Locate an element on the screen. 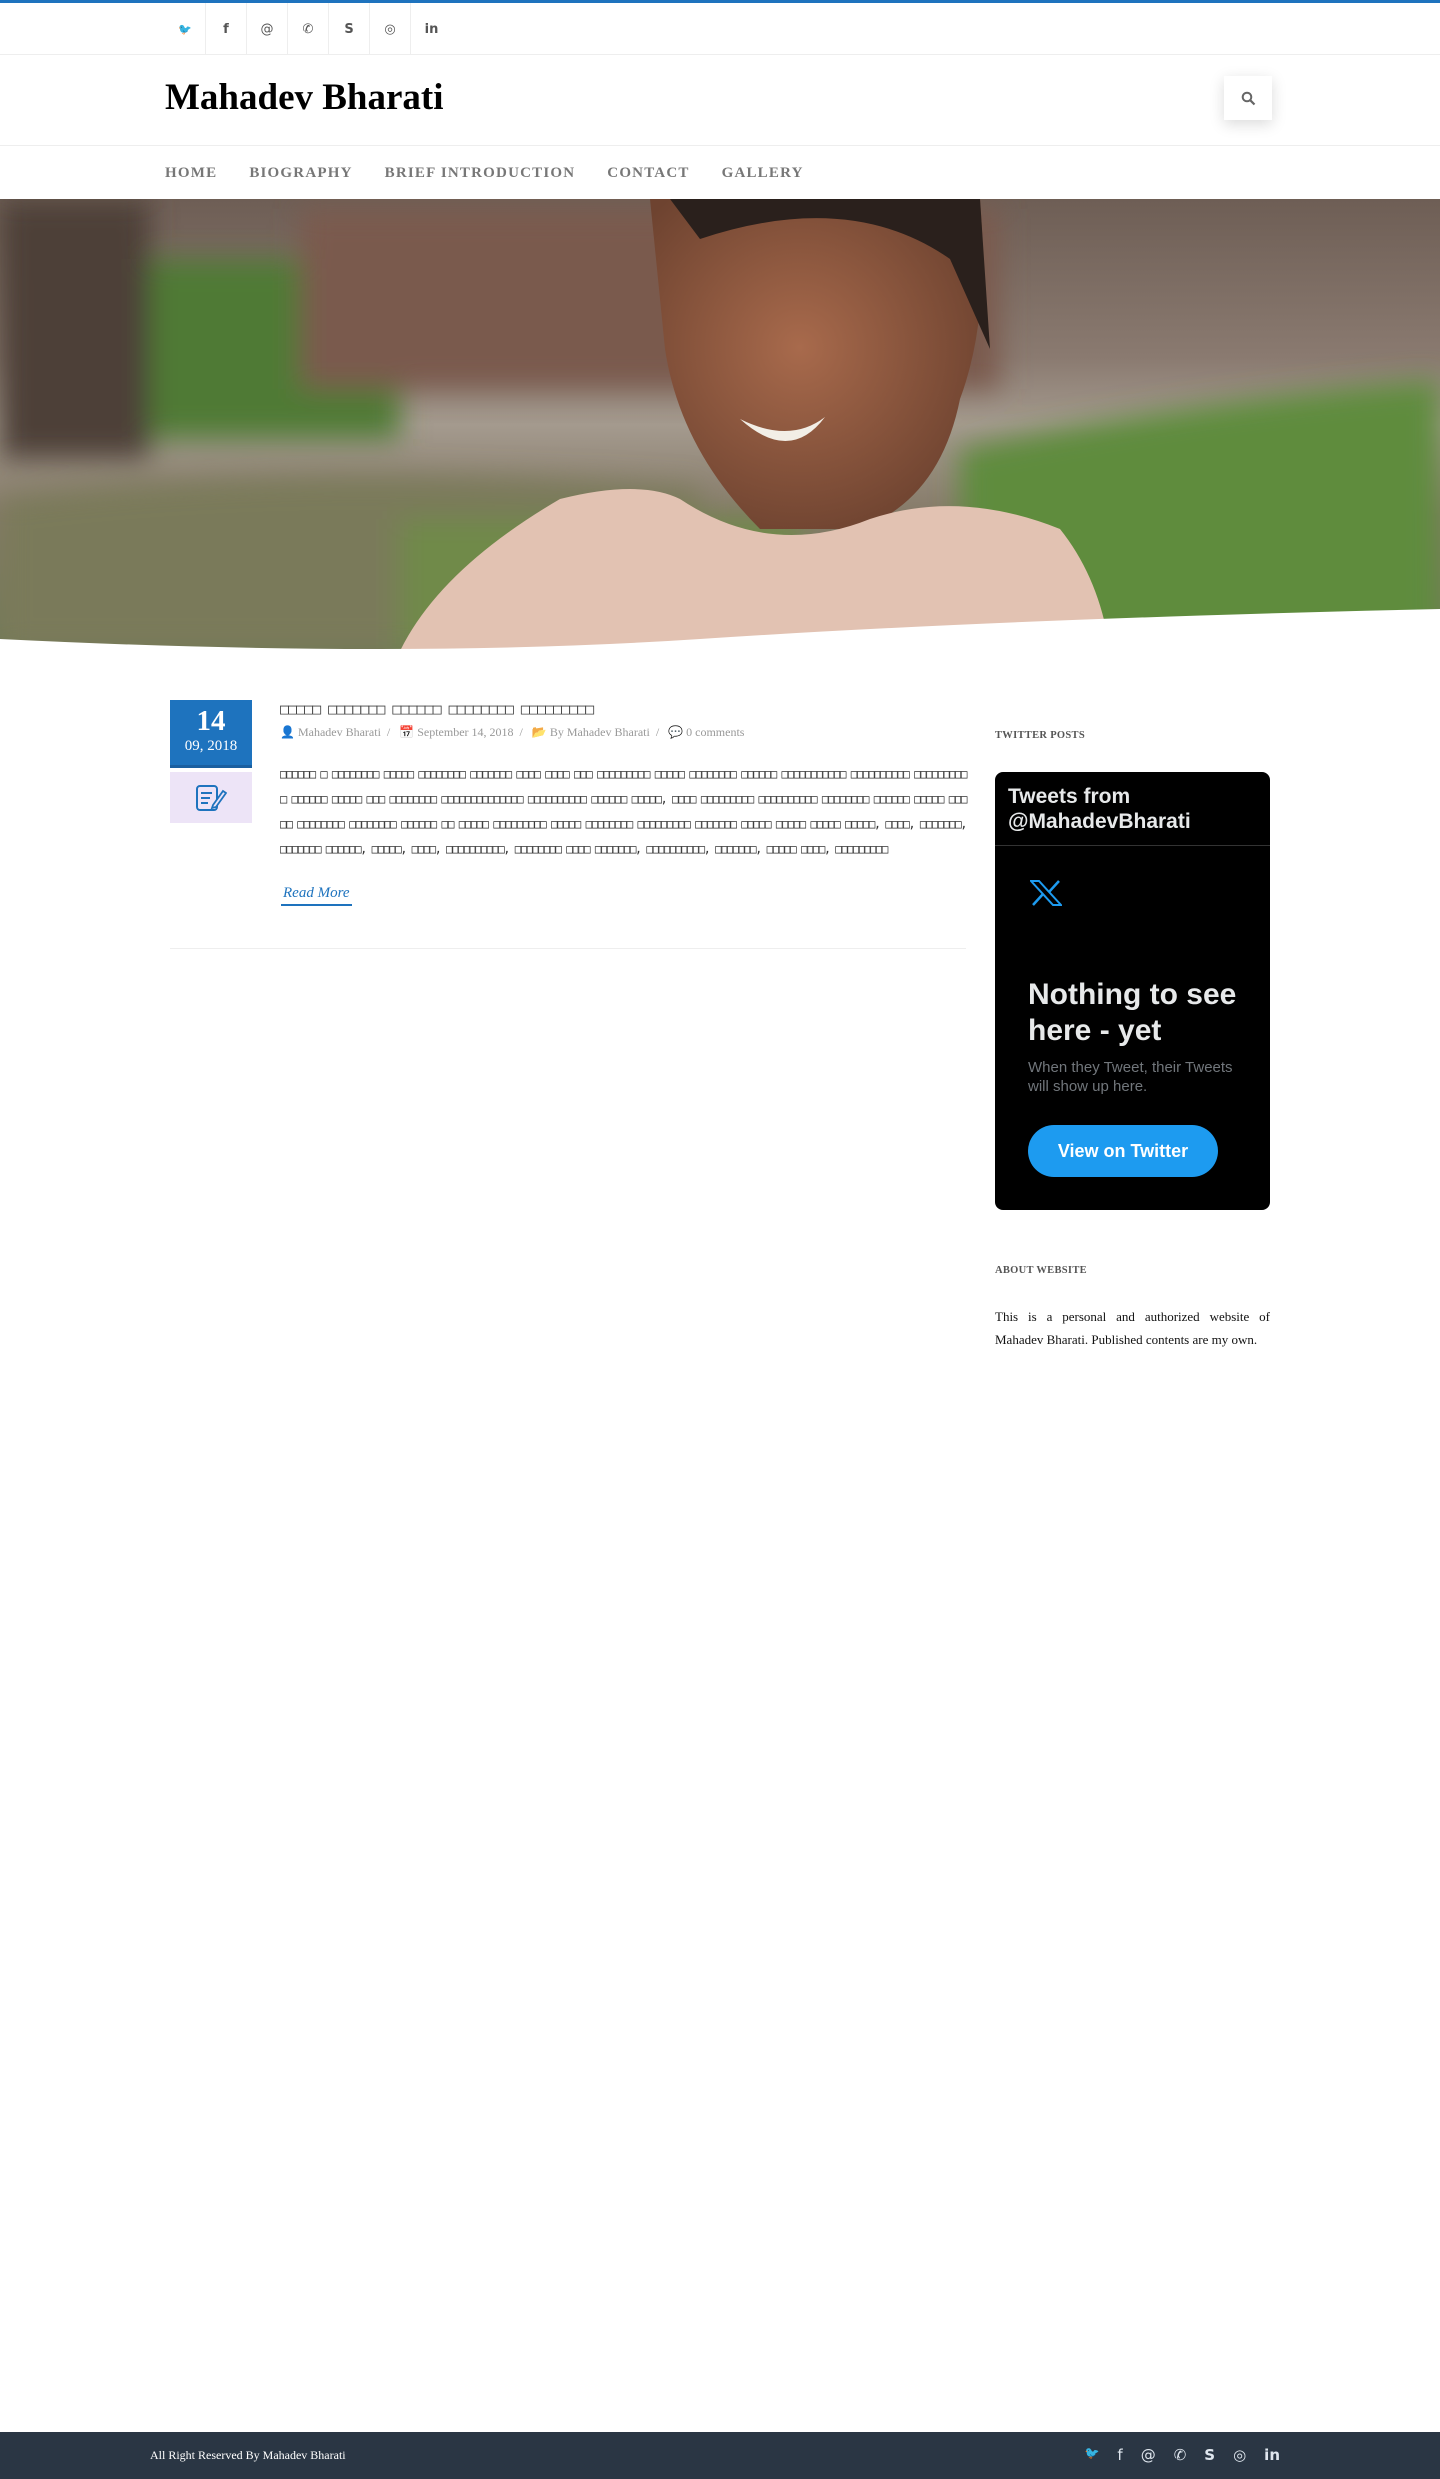  calendar-icon: 📅 is located at coordinates (407, 732).